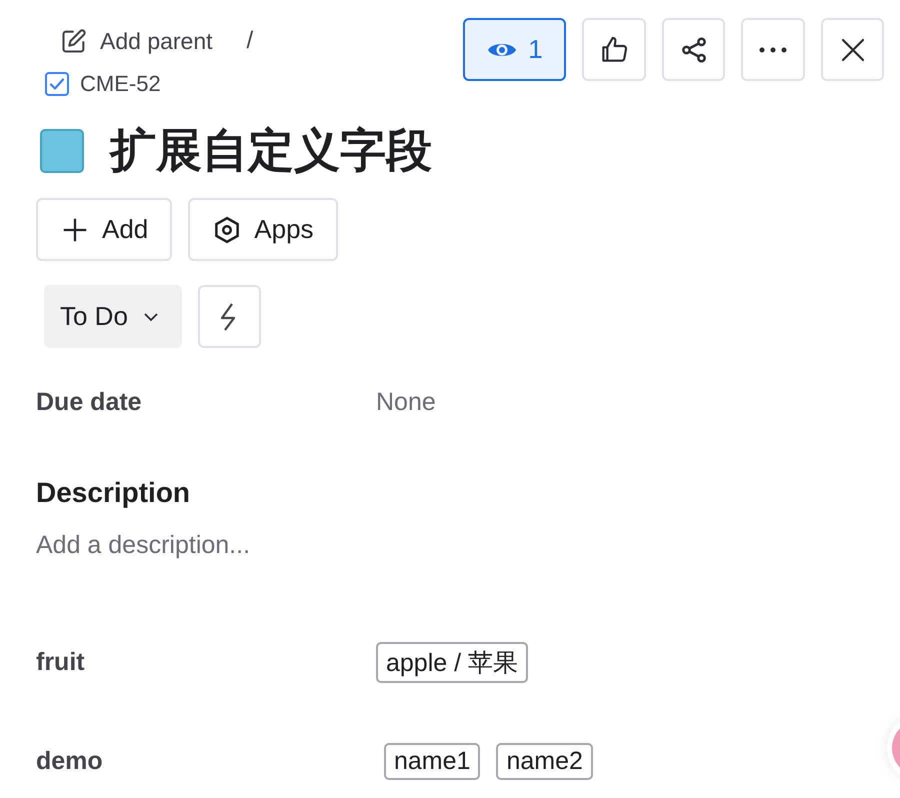  Describe the element at coordinates (773, 50) in the screenshot. I see `more-icon` at that location.